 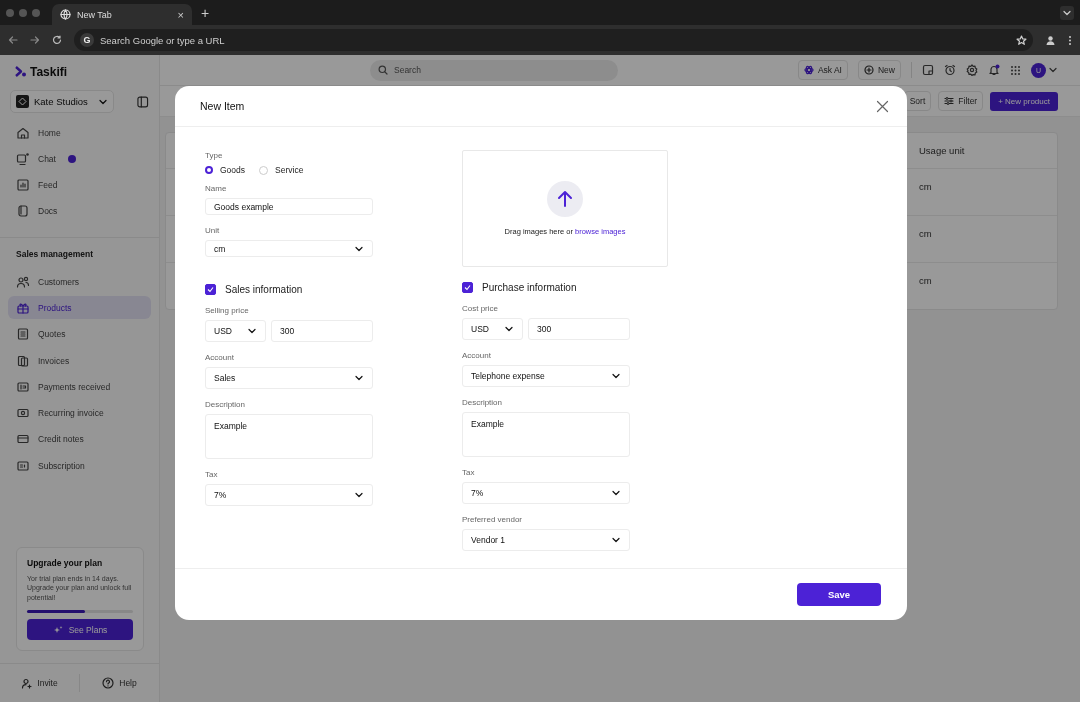 I want to click on modal-title: New Item, so click(x=223, y=106).